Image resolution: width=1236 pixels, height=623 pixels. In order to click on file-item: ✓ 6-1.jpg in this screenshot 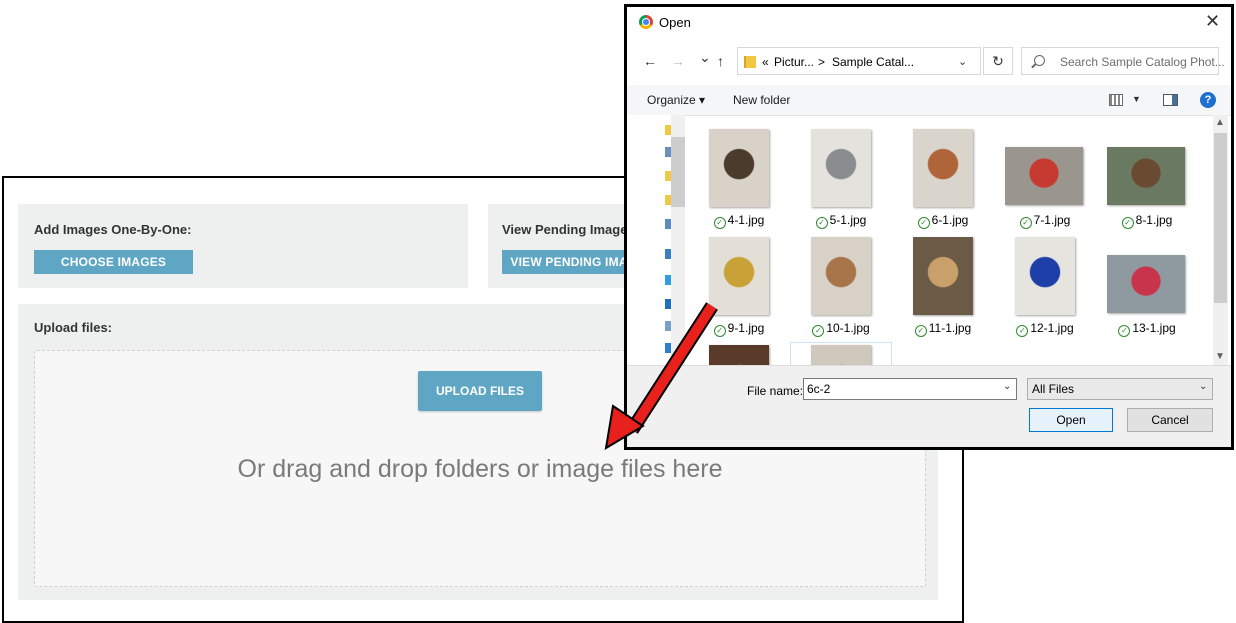, I will do `click(943, 181)`.